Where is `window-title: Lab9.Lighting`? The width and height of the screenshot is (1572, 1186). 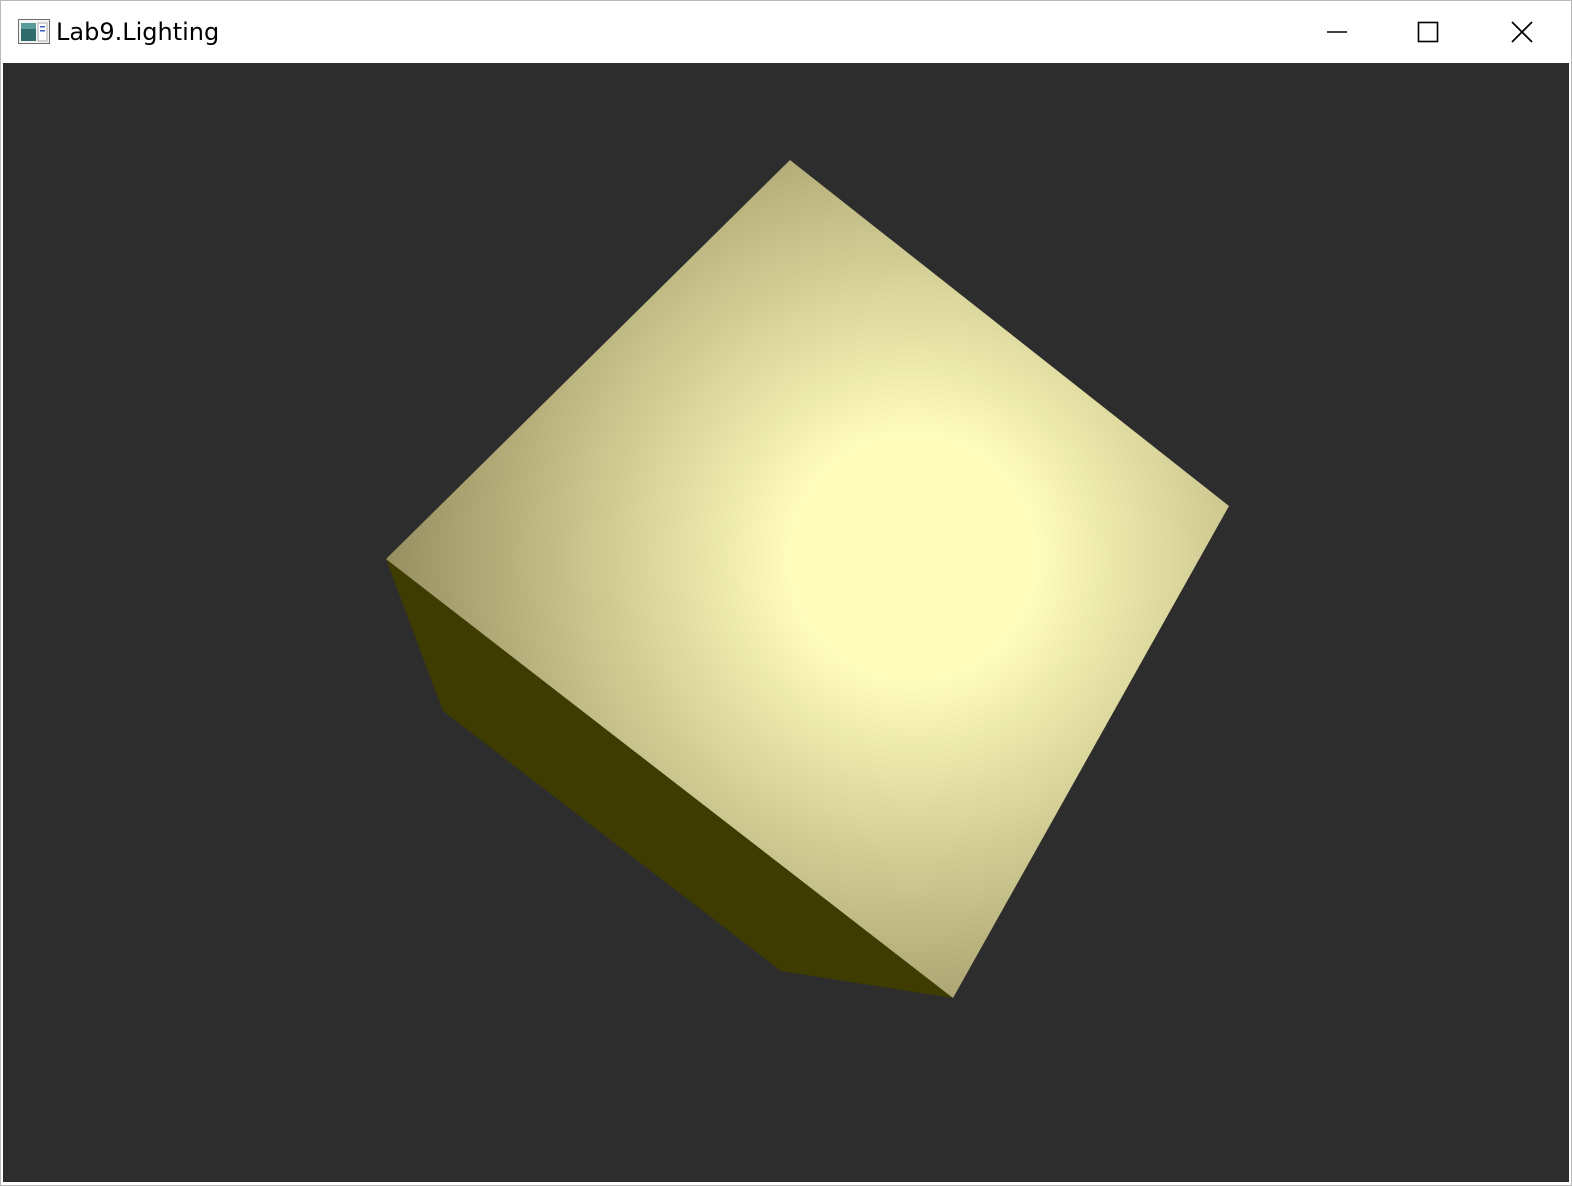 window-title: Lab9.Lighting is located at coordinates (138, 32).